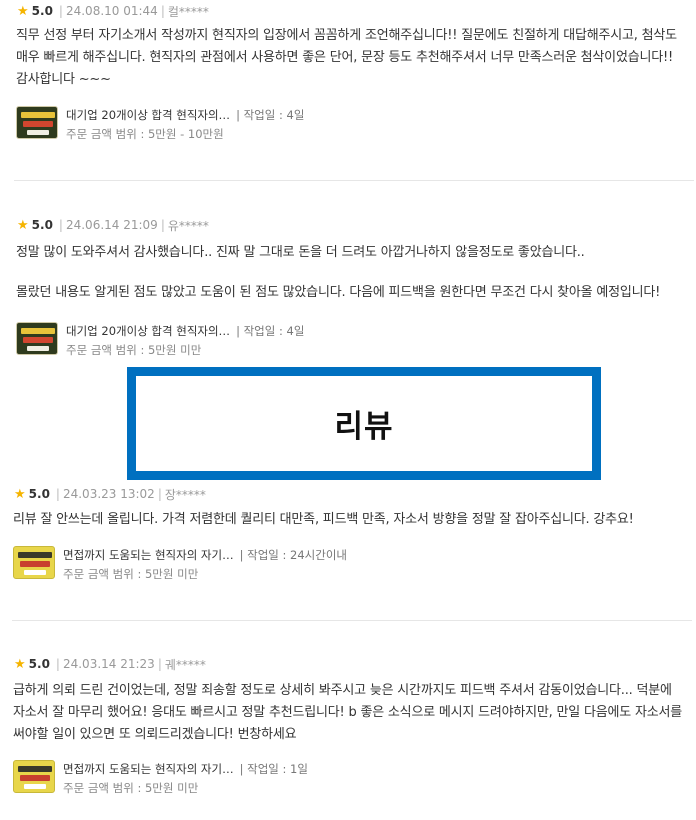  I want to click on work-days: | 작업일 : 24시간이내, so click(293, 555).